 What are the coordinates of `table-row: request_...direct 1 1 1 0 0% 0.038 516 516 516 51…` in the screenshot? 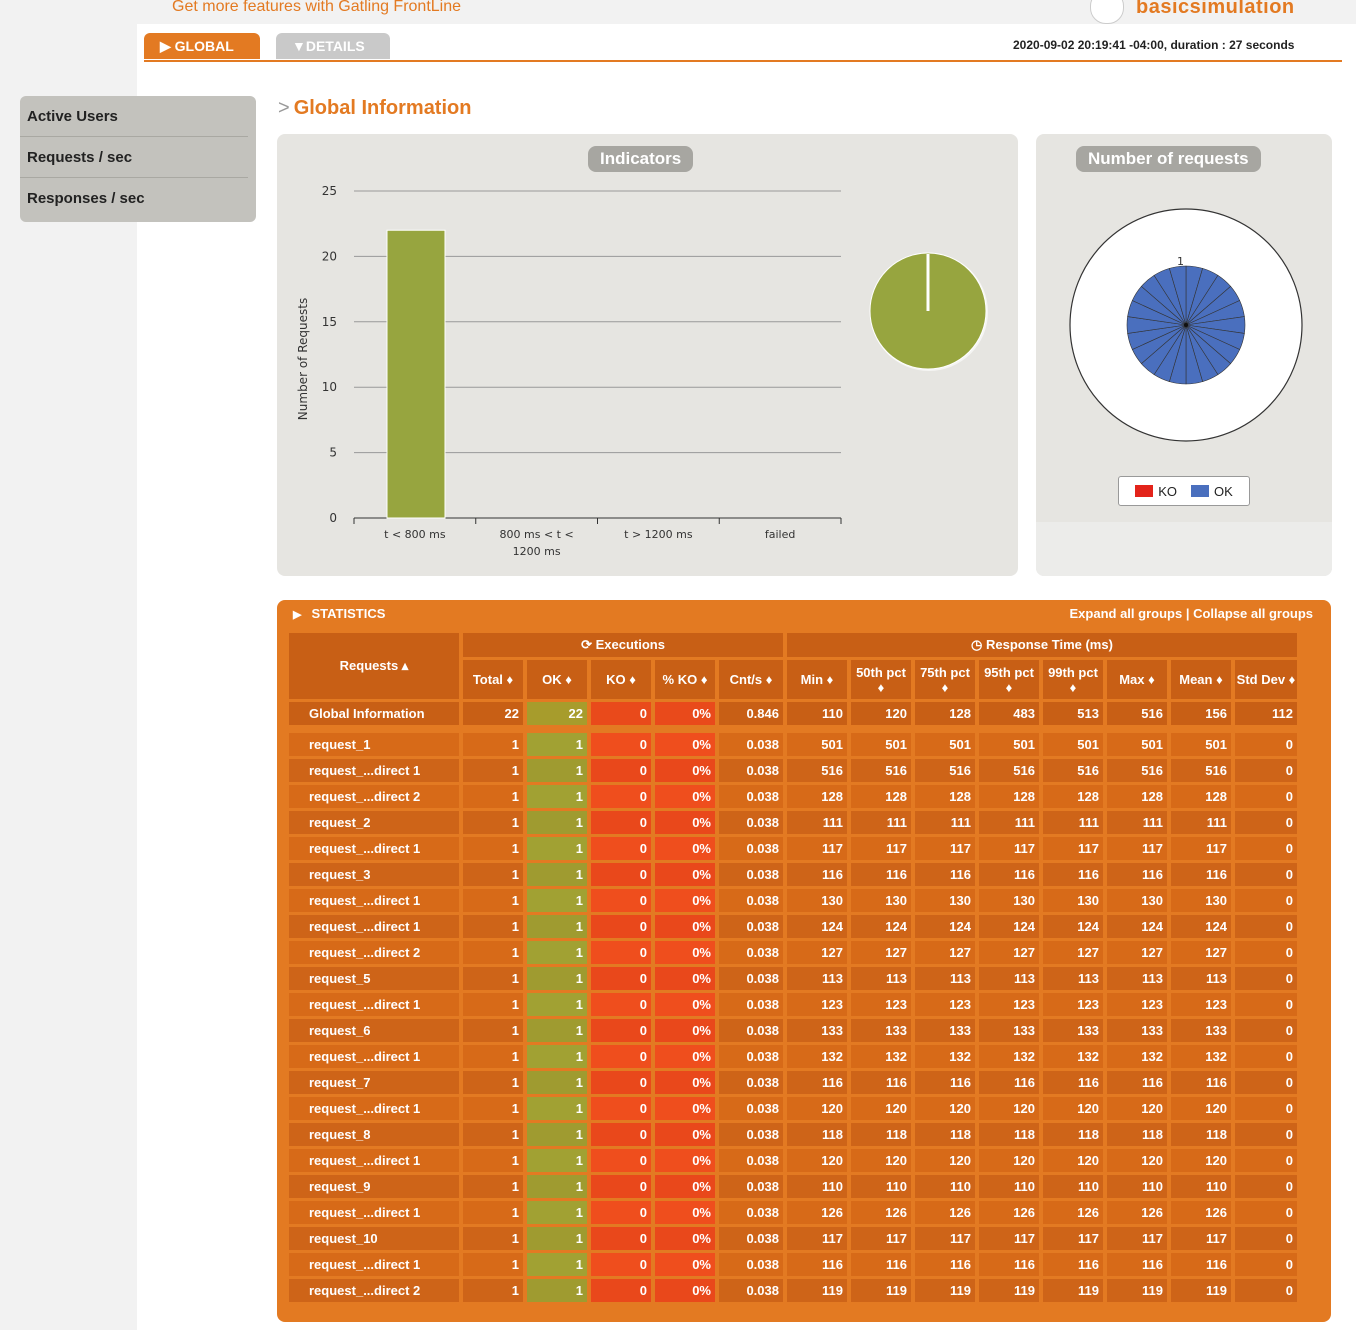 It's located at (793, 770).